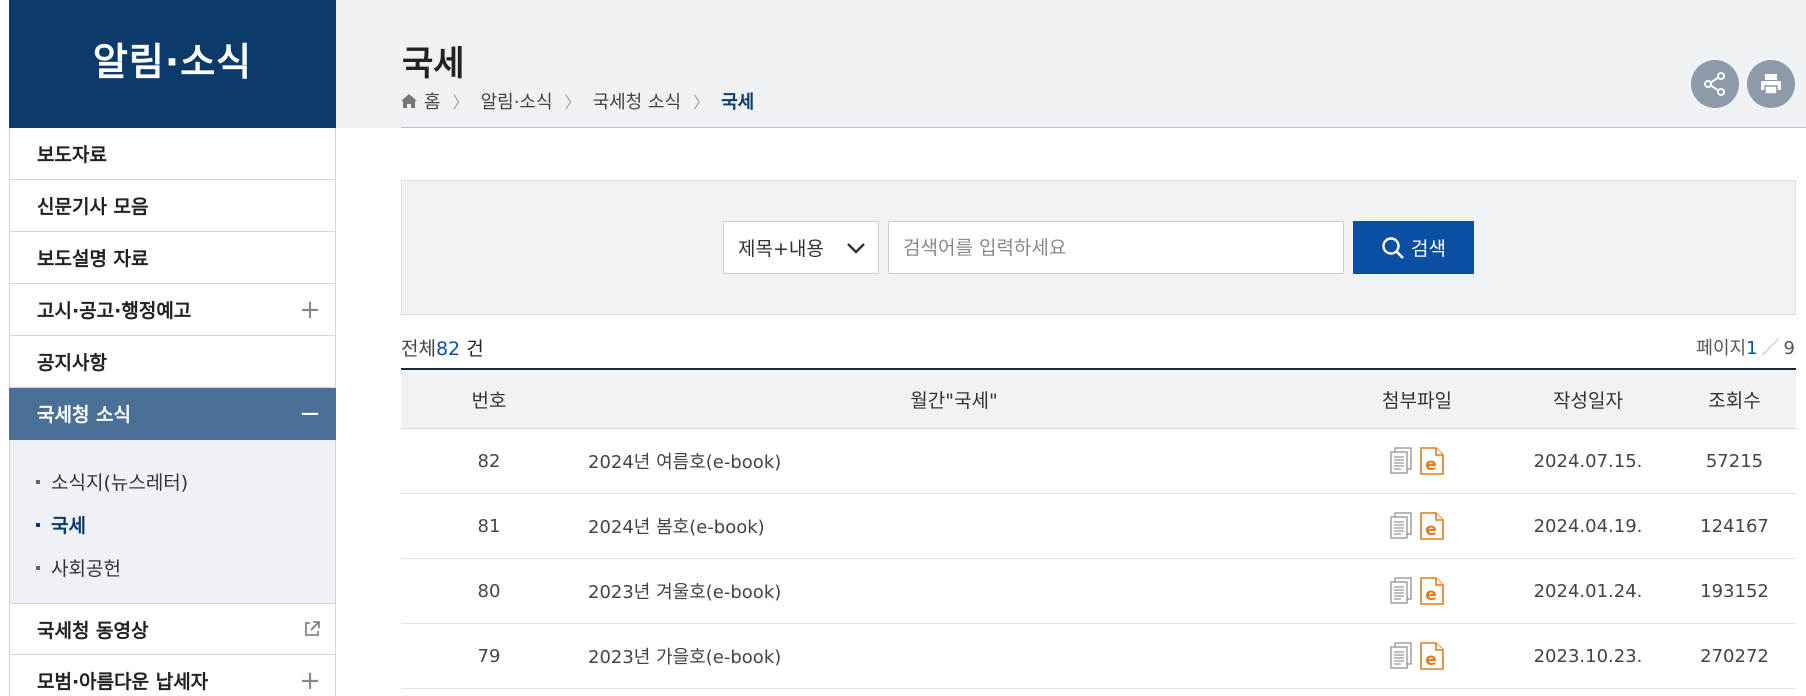 The width and height of the screenshot is (1806, 696). I want to click on sidebar-item-label: 공지사항, so click(72, 363).